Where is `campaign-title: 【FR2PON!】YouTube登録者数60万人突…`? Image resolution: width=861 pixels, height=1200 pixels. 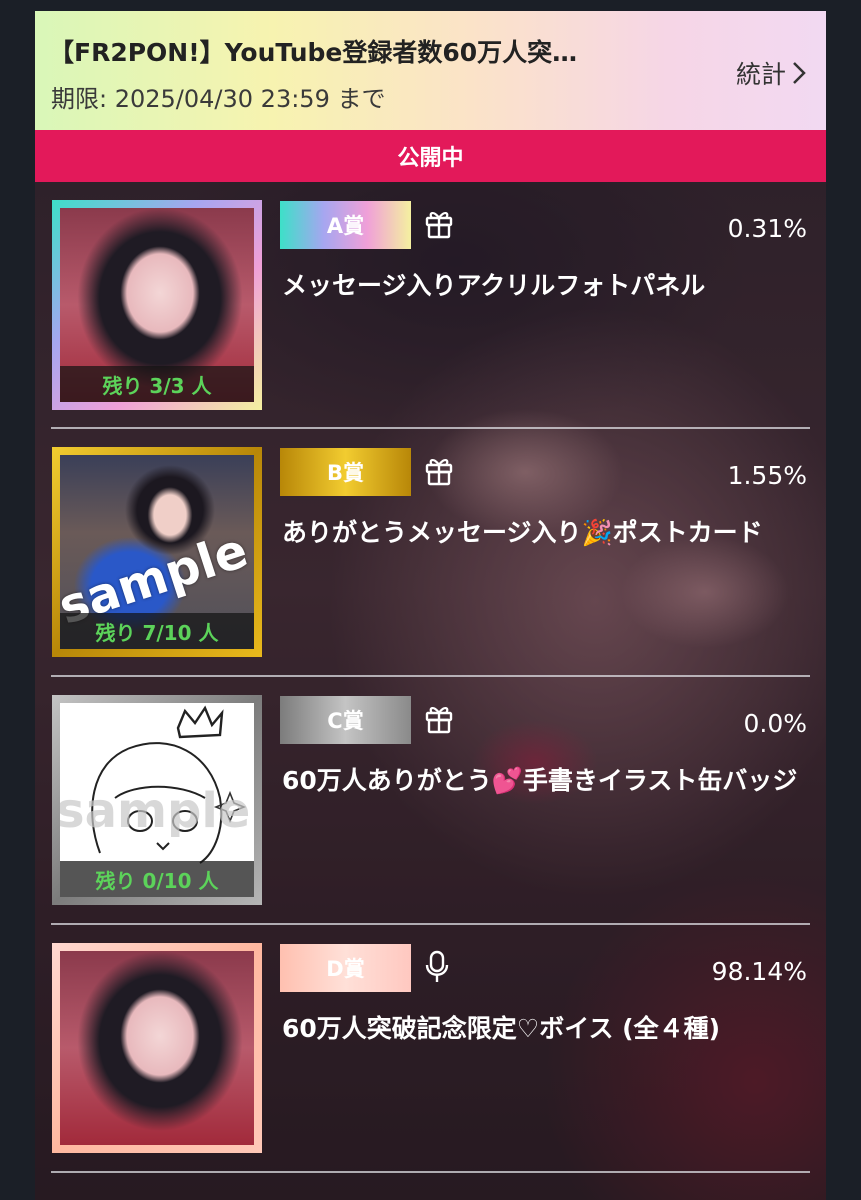 campaign-title: 【FR2PON!】YouTube登録者数60万人突… is located at coordinates (313, 52).